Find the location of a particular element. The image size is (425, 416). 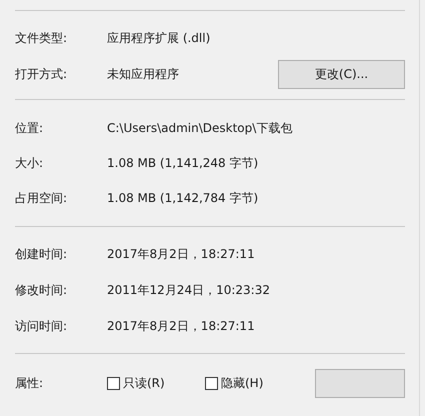

advanced-button is located at coordinates (360, 383).